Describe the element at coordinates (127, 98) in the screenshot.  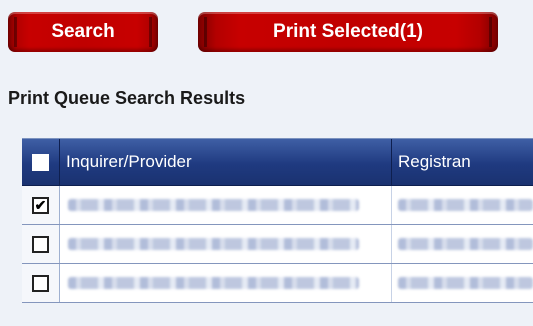
I see `results-title: Print Queue Search Results` at that location.